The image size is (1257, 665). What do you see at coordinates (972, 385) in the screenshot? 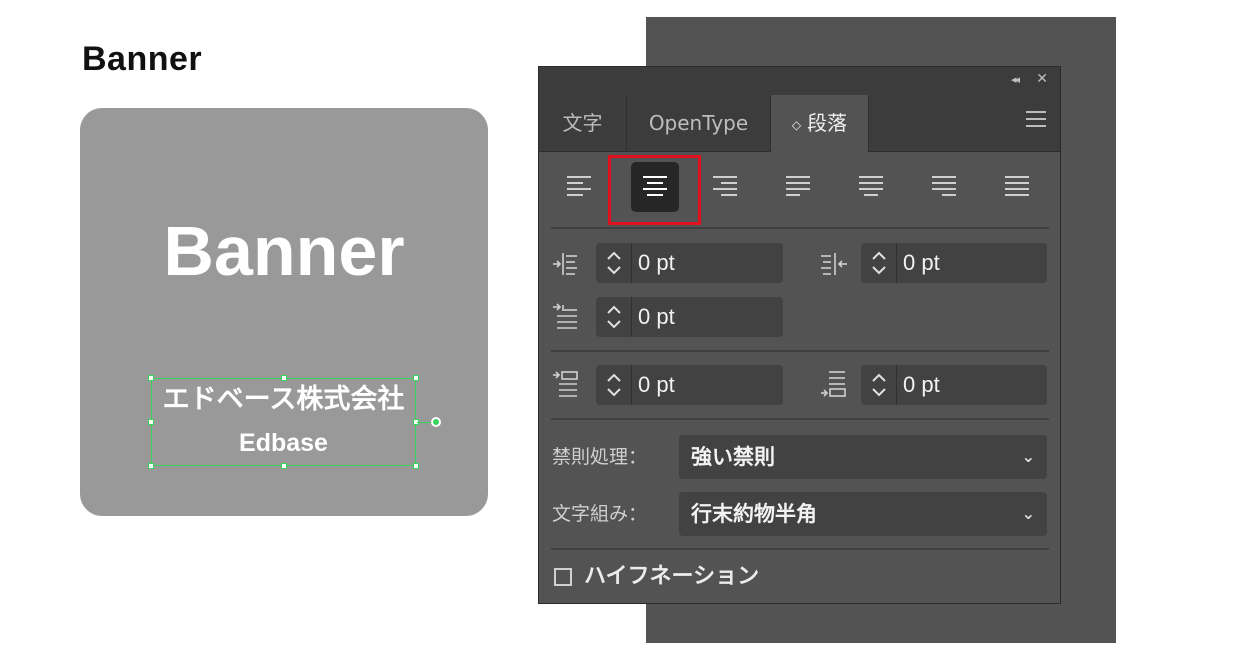
I see `space-after-field: 0 pt` at bounding box center [972, 385].